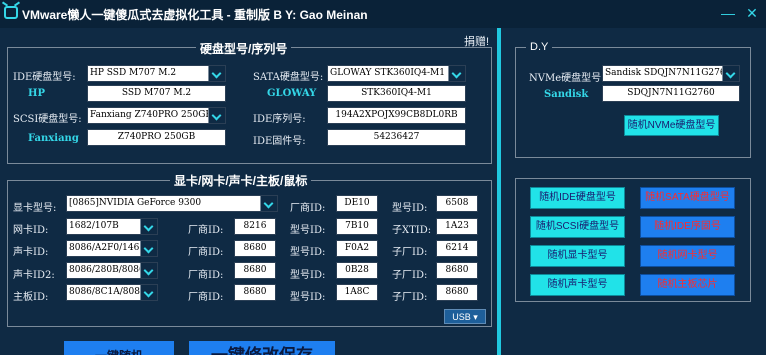 The image size is (766, 355). Describe the element at coordinates (35, 208) in the screenshot. I see `gpu-label: 显卡型号:` at that location.